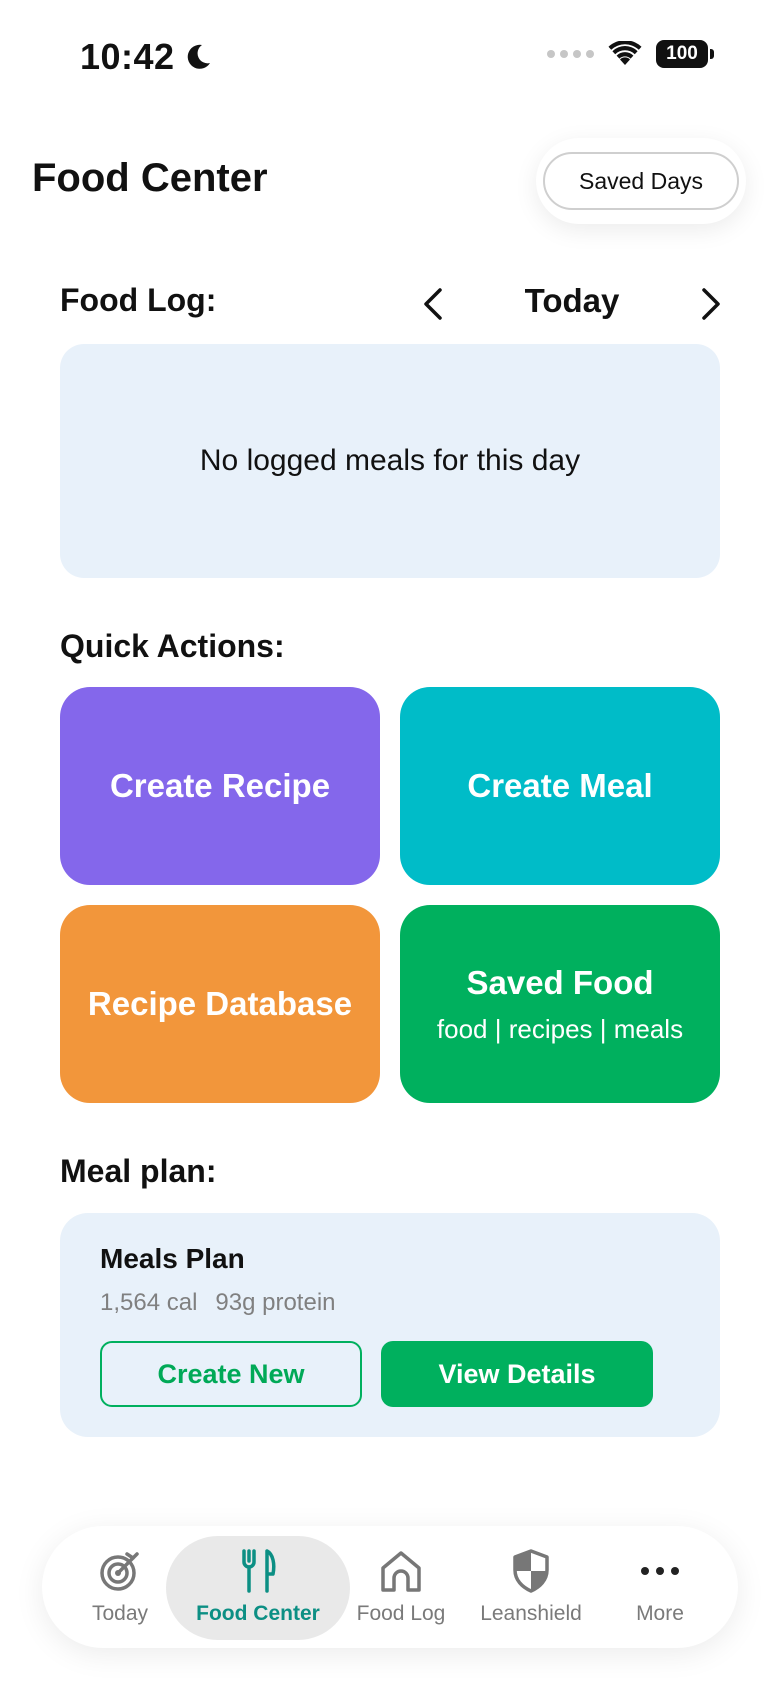 The width and height of the screenshot is (780, 1690). Describe the element at coordinates (560, 982) in the screenshot. I see `saved-food-label: Saved Food` at that location.